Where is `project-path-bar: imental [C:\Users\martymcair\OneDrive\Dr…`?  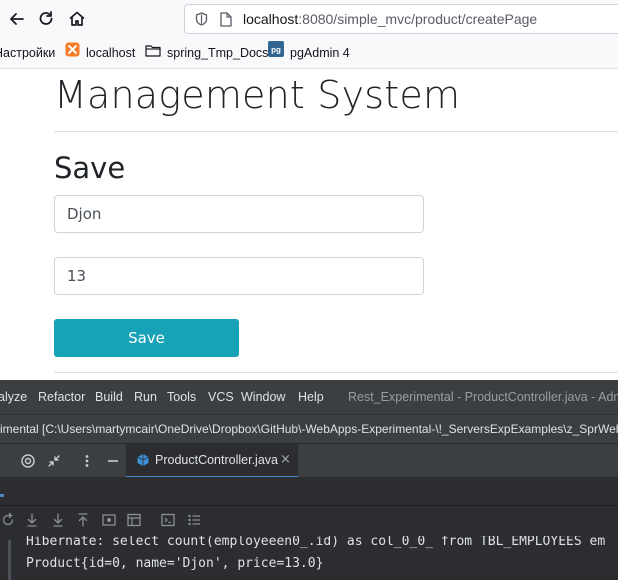
project-path-bar: imental [C:\Users\martymcair\OneDrive\Dr… is located at coordinates (309, 429).